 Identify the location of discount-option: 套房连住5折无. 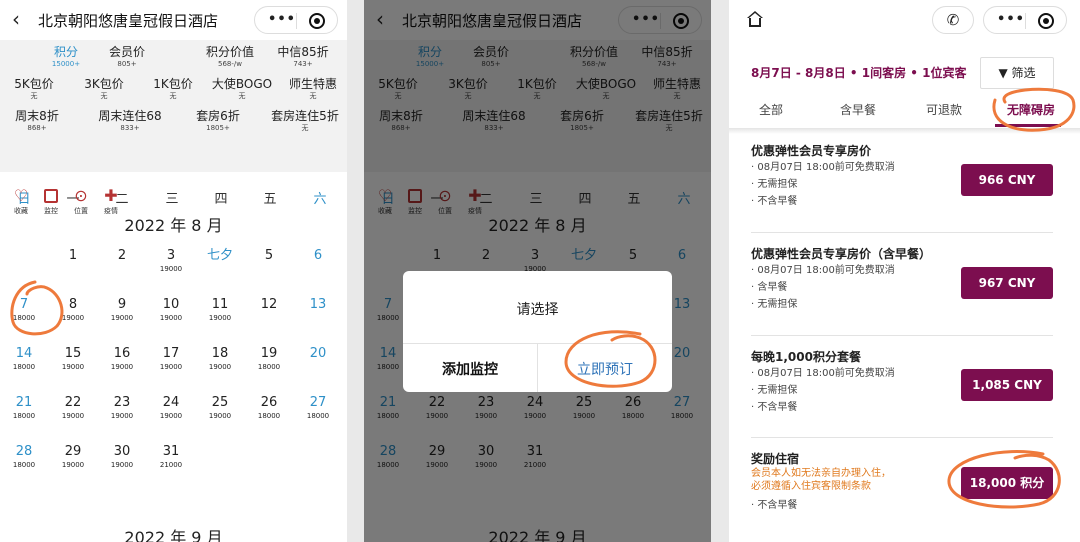
(305, 120).